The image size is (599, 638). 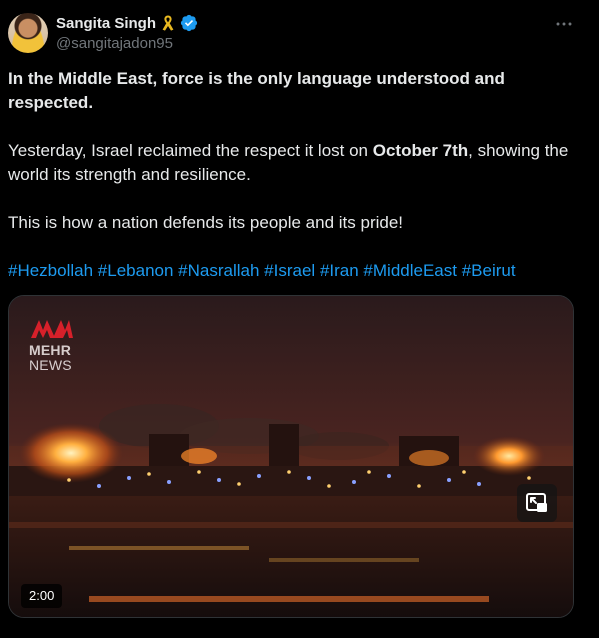 What do you see at coordinates (189, 23) in the screenshot?
I see `verified-icon` at bounding box center [189, 23].